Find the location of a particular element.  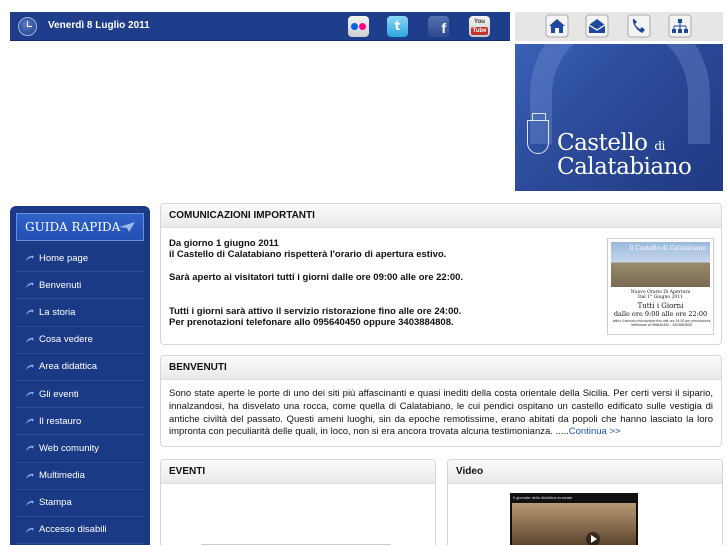

top-bar: Venerdì 8 Luglio 2011 t f You Tube is located at coordinates (260, 26).